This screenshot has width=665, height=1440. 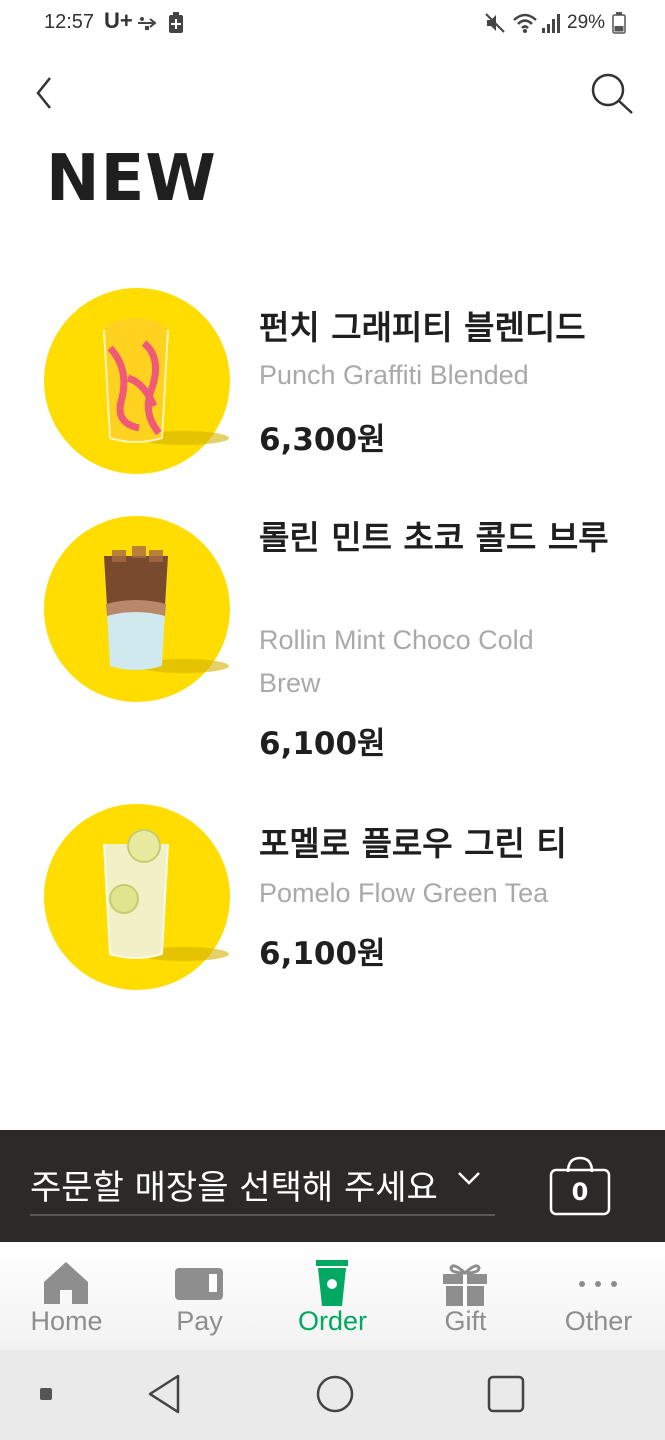 I want to click on tab-label: Pay, so click(x=199, y=1321).